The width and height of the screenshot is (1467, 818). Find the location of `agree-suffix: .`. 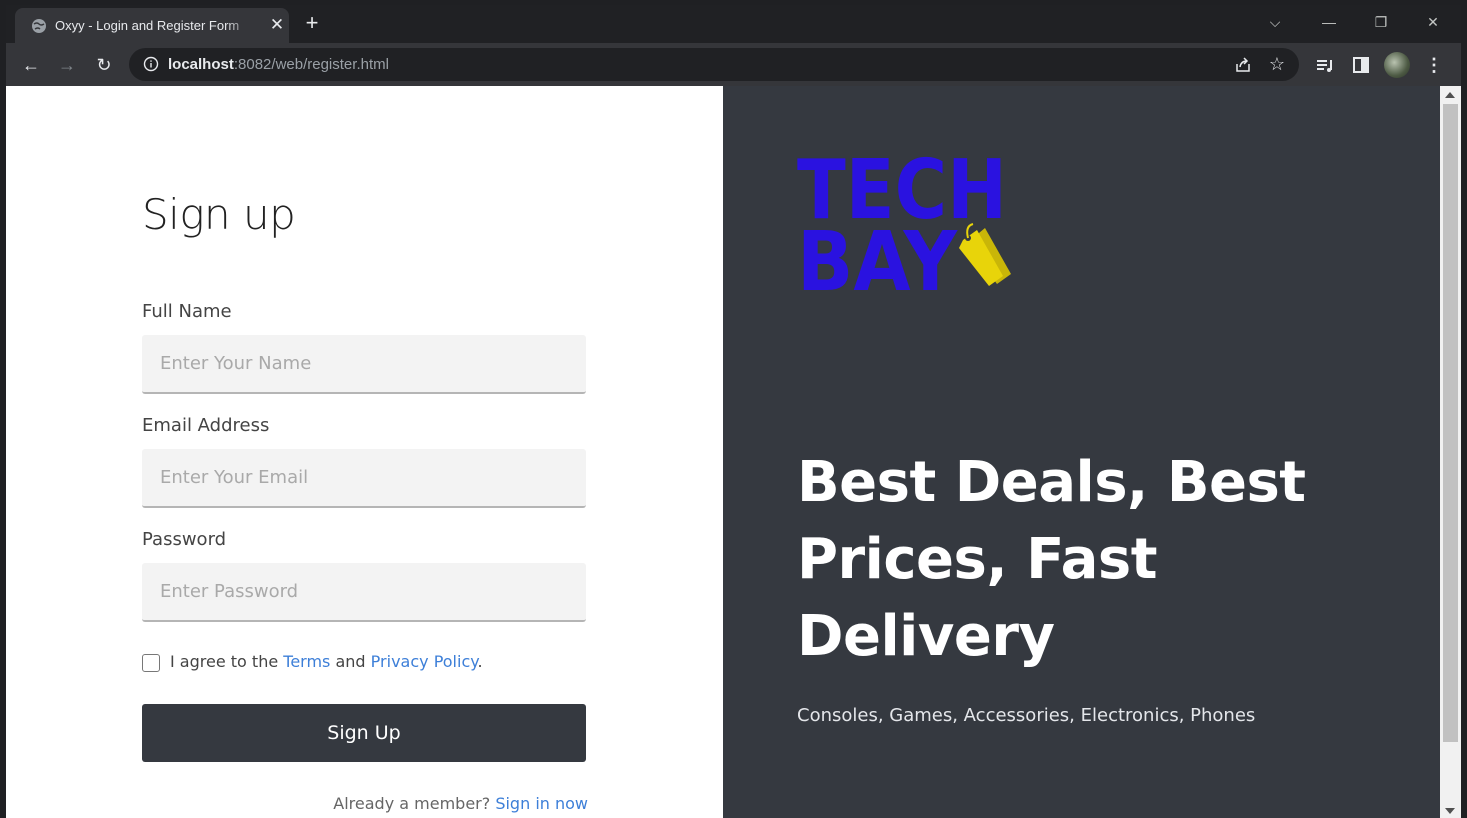

agree-suffix: . is located at coordinates (480, 661).